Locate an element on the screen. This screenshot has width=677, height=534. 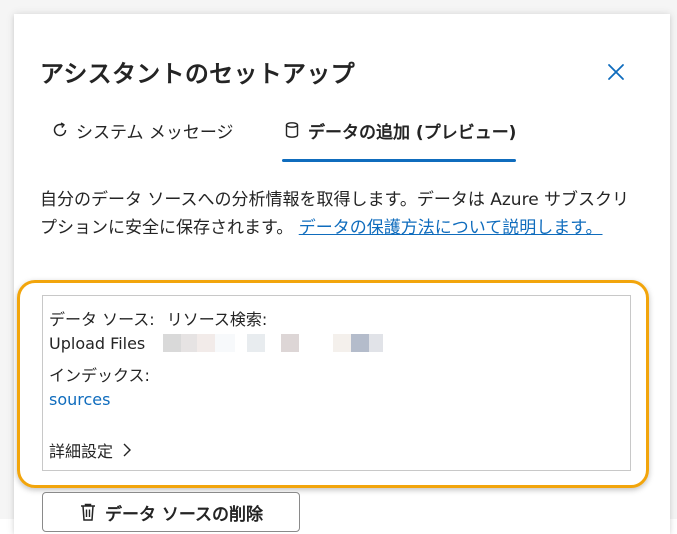
database-icon is located at coordinates (292, 130).